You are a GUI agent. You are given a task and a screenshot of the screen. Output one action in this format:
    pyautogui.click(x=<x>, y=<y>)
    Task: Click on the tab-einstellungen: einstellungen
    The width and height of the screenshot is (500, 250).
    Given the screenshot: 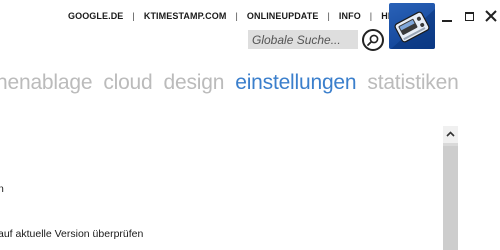 What is the action you would take?
    pyautogui.click(x=295, y=83)
    